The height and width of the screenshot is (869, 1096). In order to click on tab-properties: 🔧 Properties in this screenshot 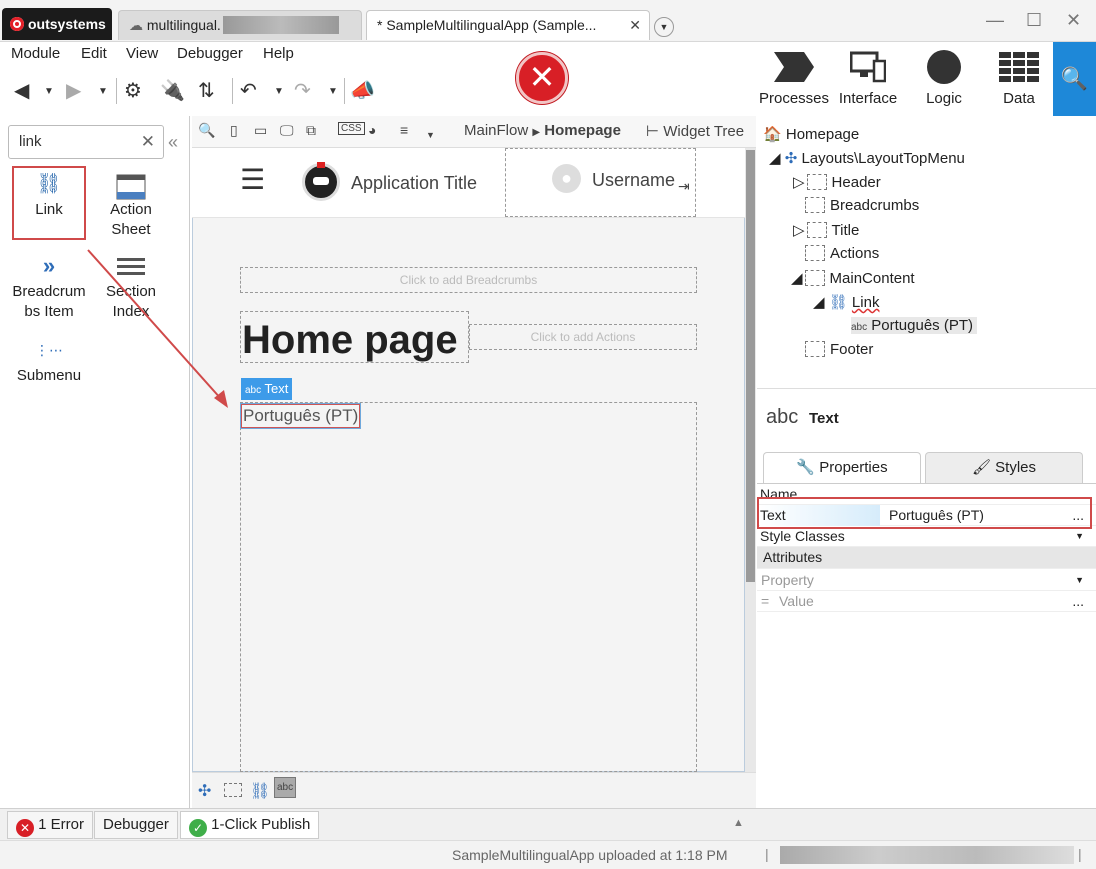, I will do `click(842, 468)`.